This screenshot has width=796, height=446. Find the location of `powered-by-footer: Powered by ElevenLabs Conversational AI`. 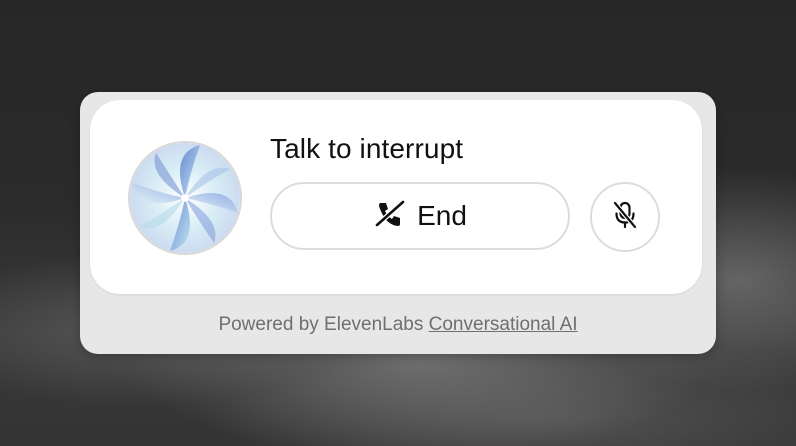

powered-by-footer: Powered by ElevenLabs Conversational AI is located at coordinates (398, 325).